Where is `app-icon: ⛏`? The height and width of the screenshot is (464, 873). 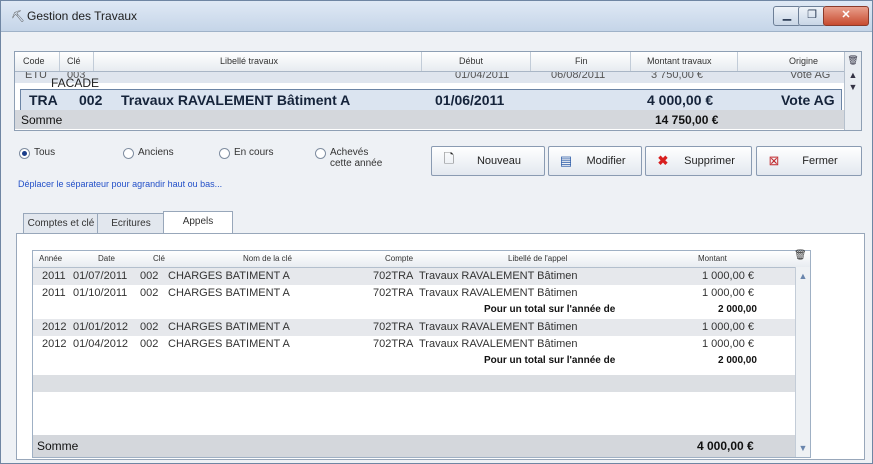
app-icon: ⛏ is located at coordinates (18, 17).